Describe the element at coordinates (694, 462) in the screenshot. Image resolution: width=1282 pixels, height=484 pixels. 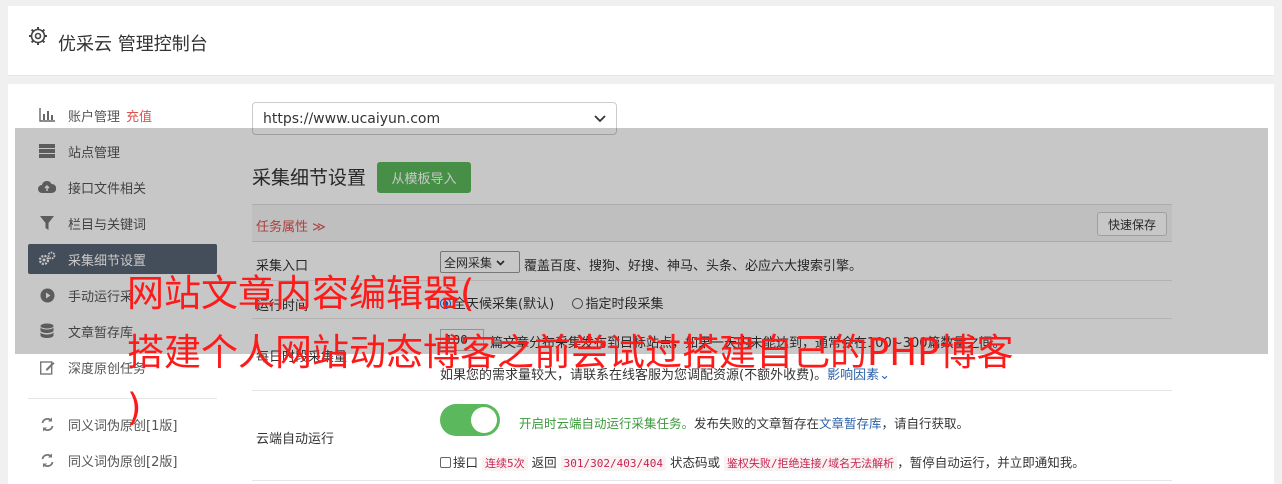
I see `text-status: 状态码或` at that location.